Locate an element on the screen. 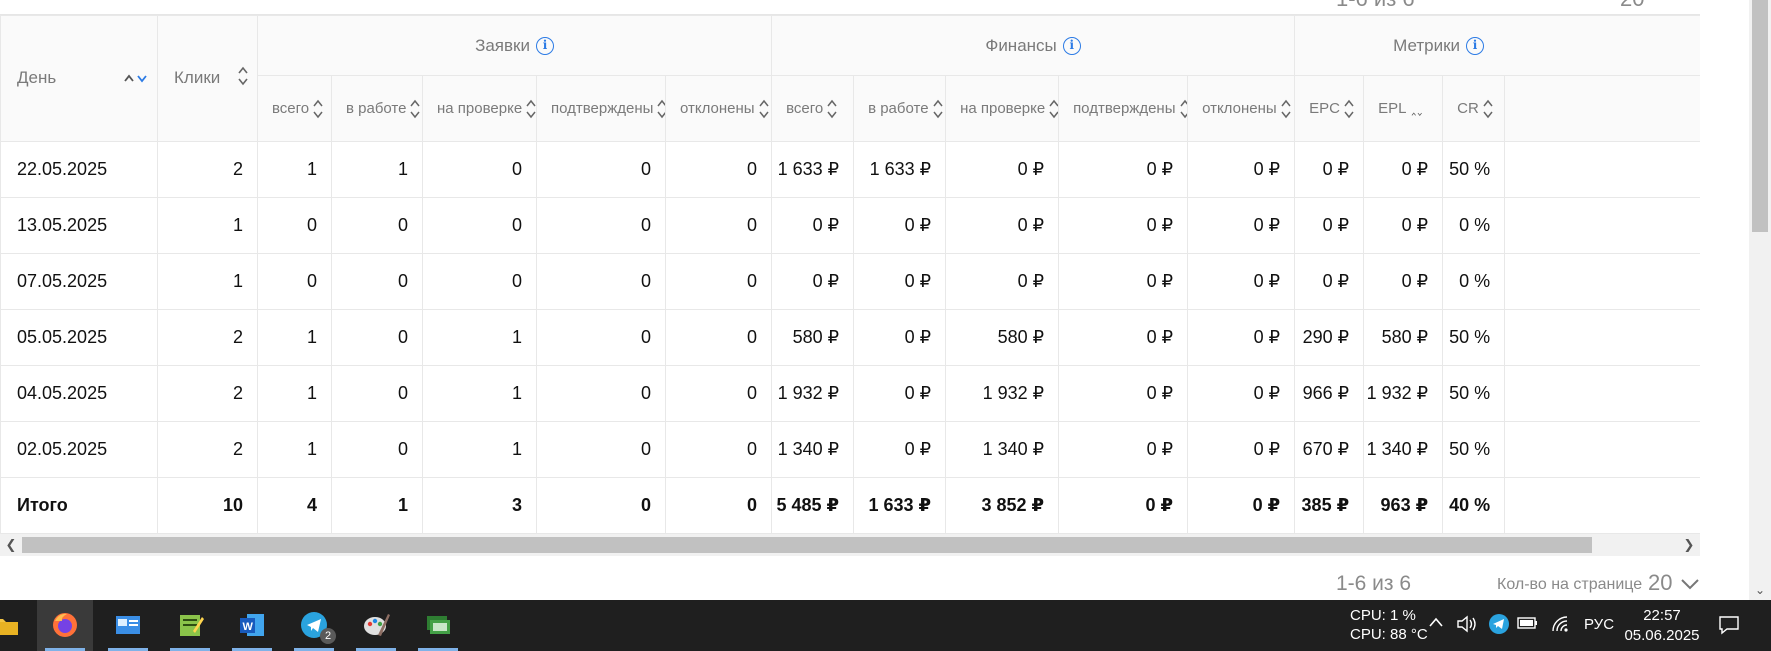 Image resolution: width=1771 pixels, height=651 pixels. column-header-clicks: Клики is located at coordinates (207, 78).